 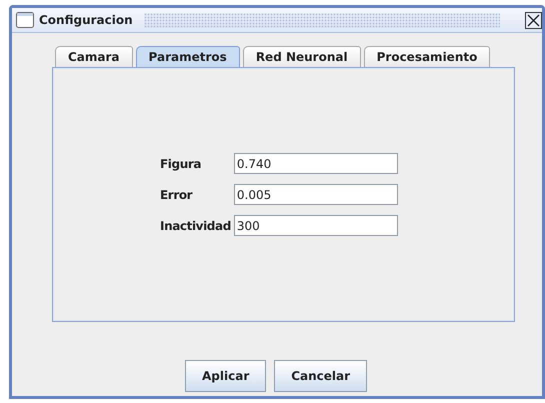 What do you see at coordinates (316, 225) in the screenshot?
I see `input-field: 300` at bounding box center [316, 225].